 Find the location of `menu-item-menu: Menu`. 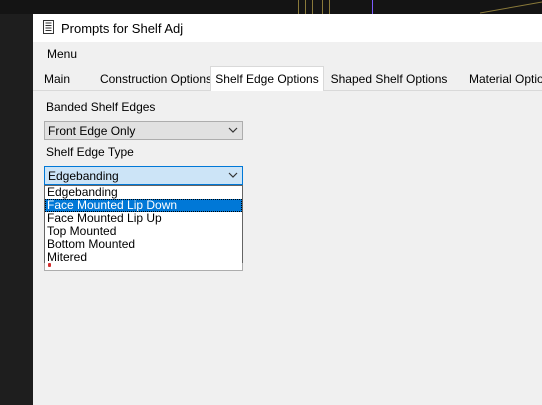

menu-item-menu: Menu is located at coordinates (62, 54).